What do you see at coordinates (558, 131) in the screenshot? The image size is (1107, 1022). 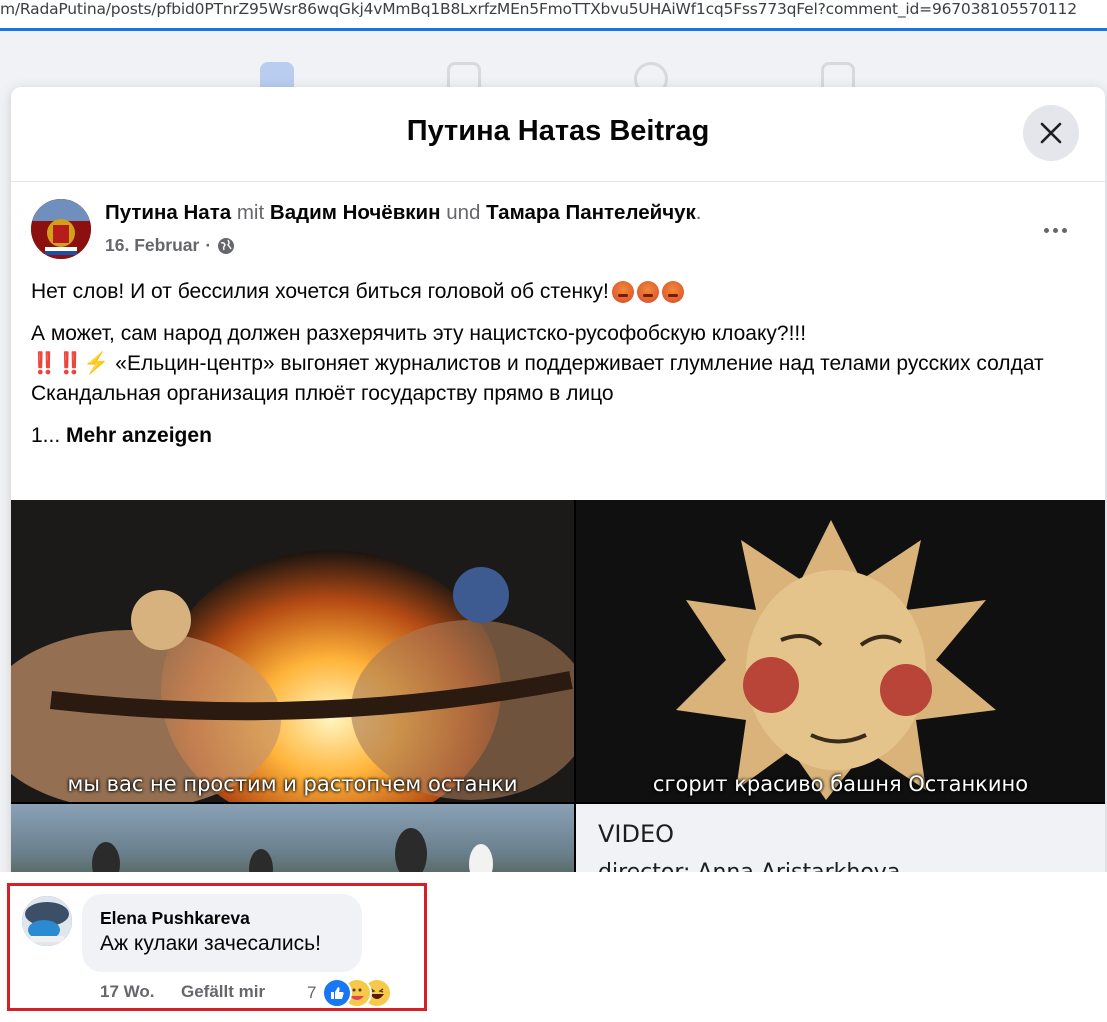 I see `dialog-title: Путина Натаs Beitrag` at bounding box center [558, 131].